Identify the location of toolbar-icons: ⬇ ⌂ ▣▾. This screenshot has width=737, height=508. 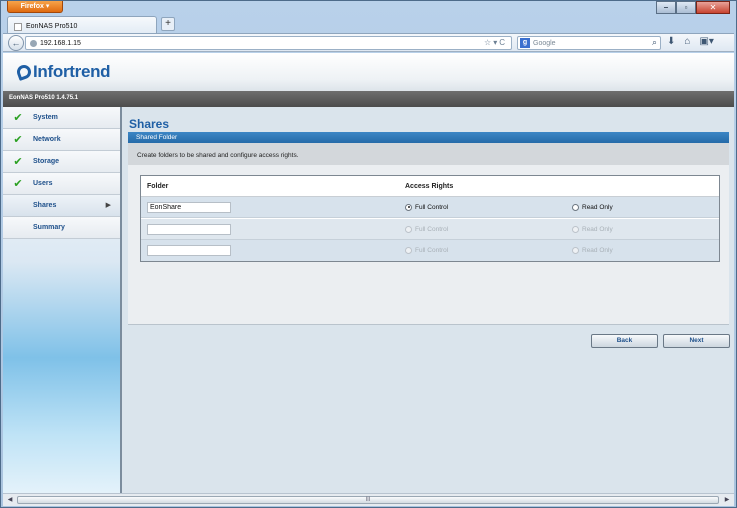
(690, 41).